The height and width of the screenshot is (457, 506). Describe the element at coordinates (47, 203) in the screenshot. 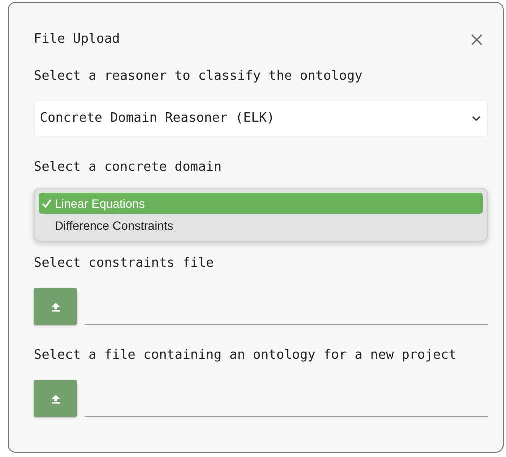

I see `check-icon` at that location.